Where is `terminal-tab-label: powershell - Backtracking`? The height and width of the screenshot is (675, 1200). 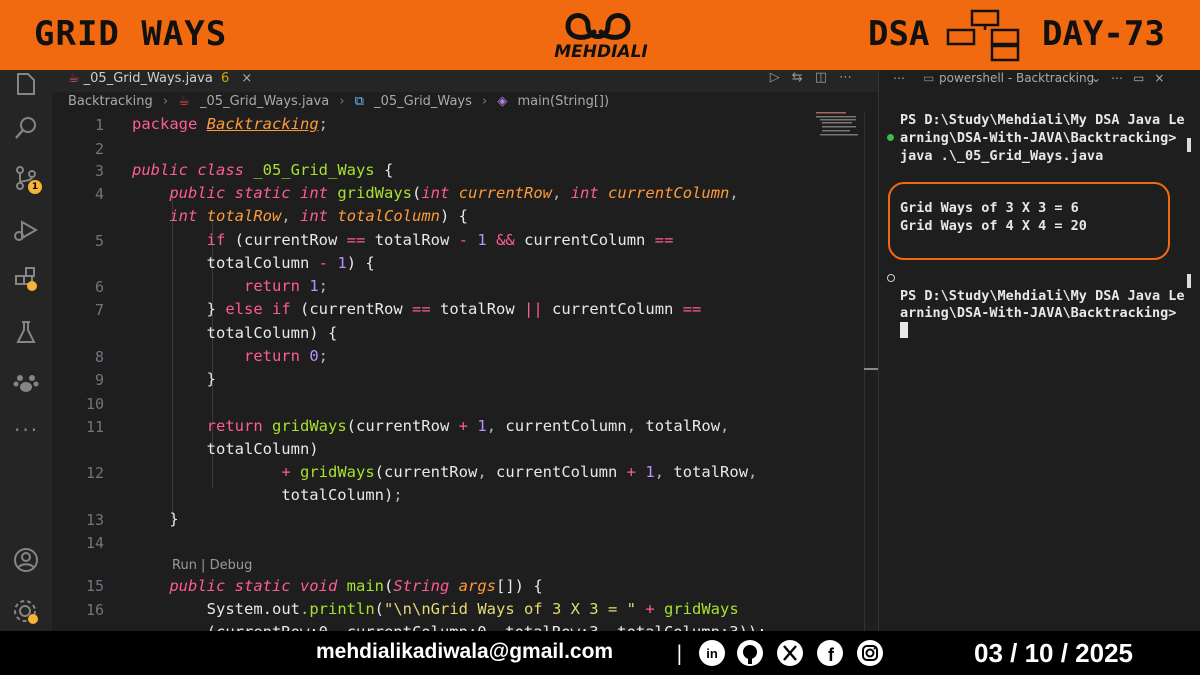 terminal-tab-label: powershell - Backtracking is located at coordinates (1016, 78).